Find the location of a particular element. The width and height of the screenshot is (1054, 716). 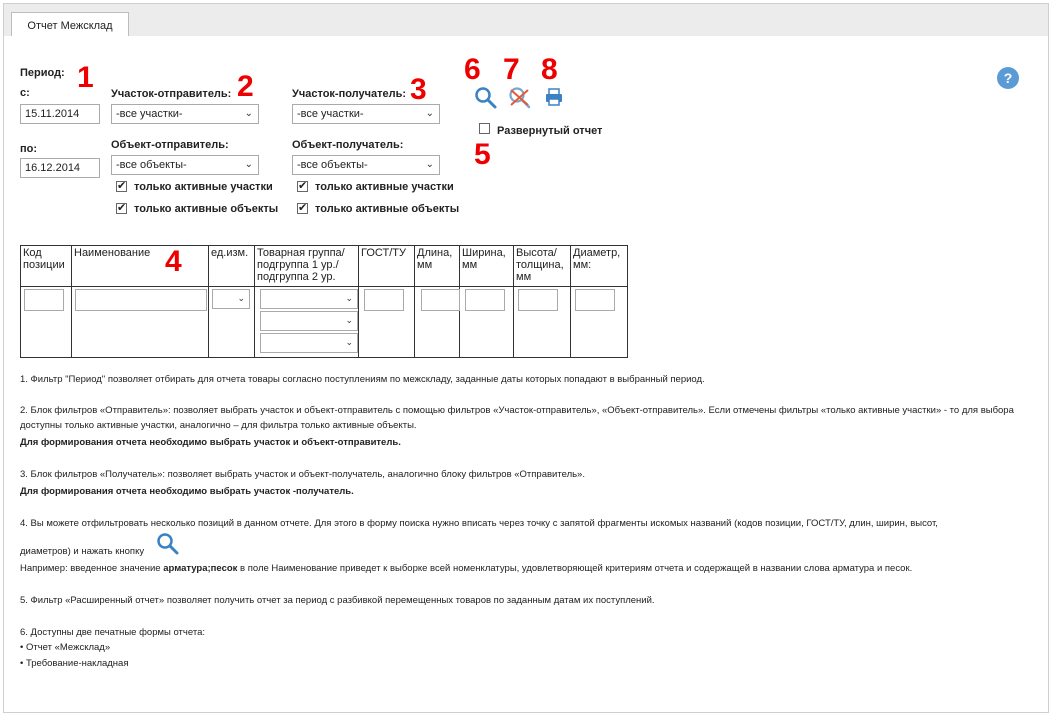

subgroup2-select: ⌄ is located at coordinates (309, 343).